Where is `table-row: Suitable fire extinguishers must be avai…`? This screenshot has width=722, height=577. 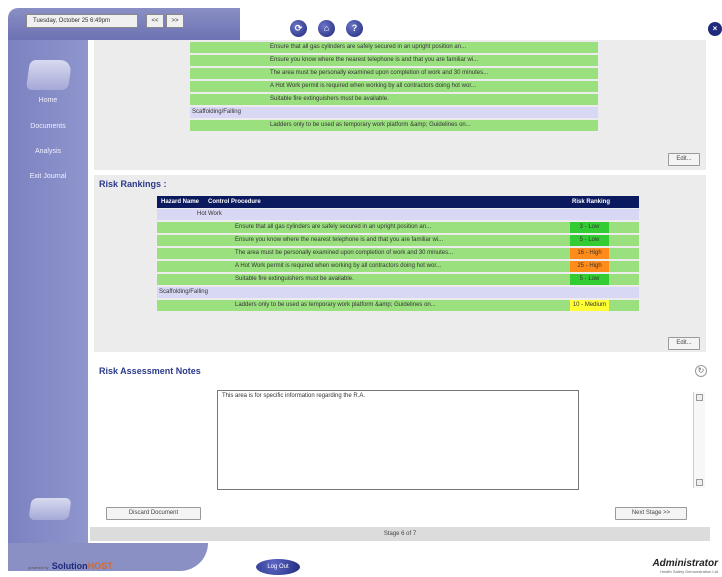 table-row: Suitable fire extinguishers must be avai… is located at coordinates (398, 279).